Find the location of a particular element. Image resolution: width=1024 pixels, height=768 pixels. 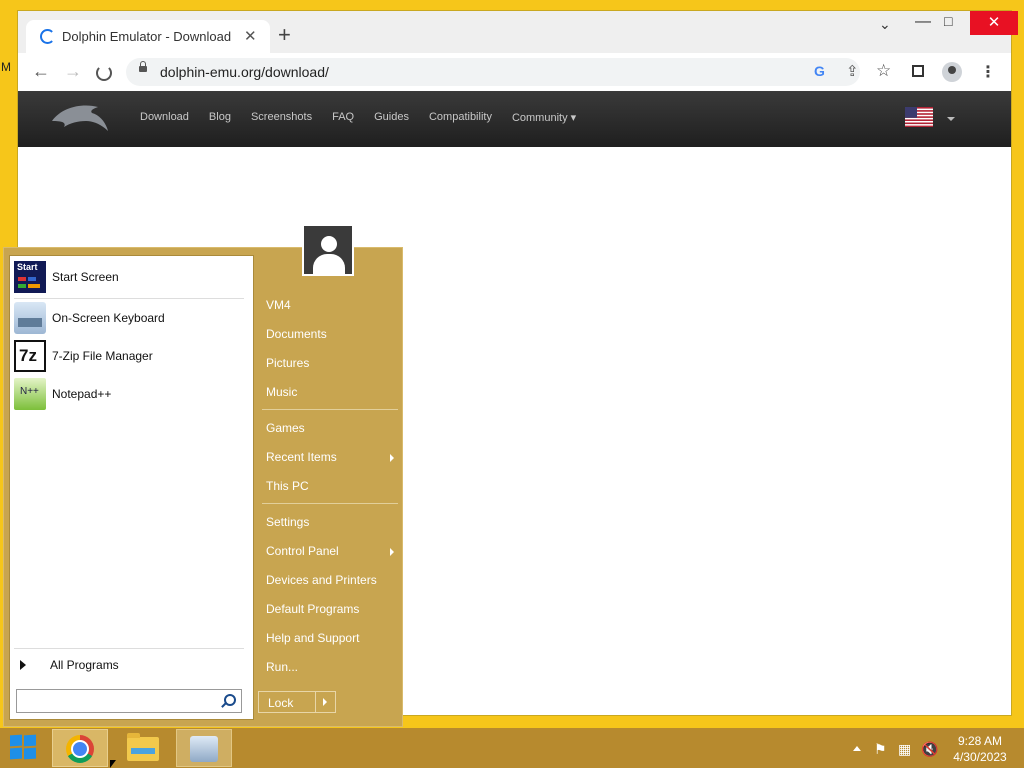

all-programs-button: All Programs is located at coordinates (66, 665).